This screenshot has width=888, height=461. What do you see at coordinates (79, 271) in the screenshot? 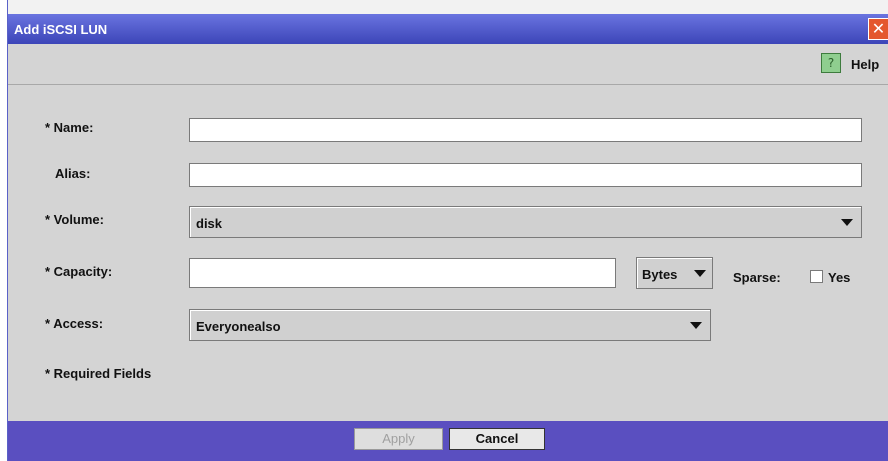
I see `capacity-label: * Capacity:` at bounding box center [79, 271].